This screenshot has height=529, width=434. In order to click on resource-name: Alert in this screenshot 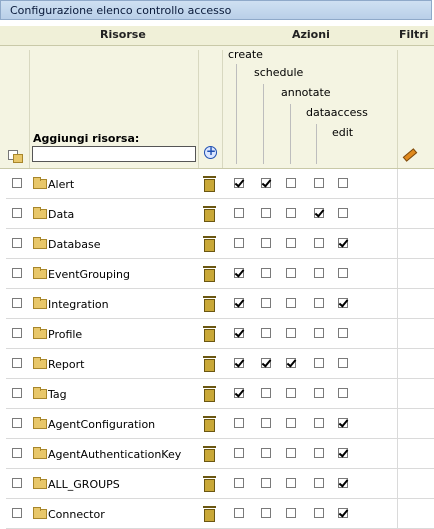, I will do `click(61, 184)`.